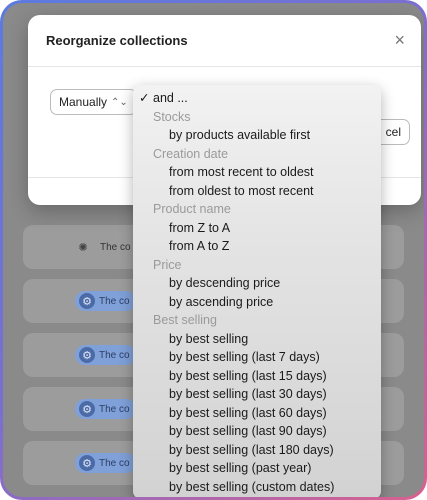 The height and width of the screenshot is (500, 427). Describe the element at coordinates (83, 247) in the screenshot. I see `sparkle-icon: ✺` at that location.